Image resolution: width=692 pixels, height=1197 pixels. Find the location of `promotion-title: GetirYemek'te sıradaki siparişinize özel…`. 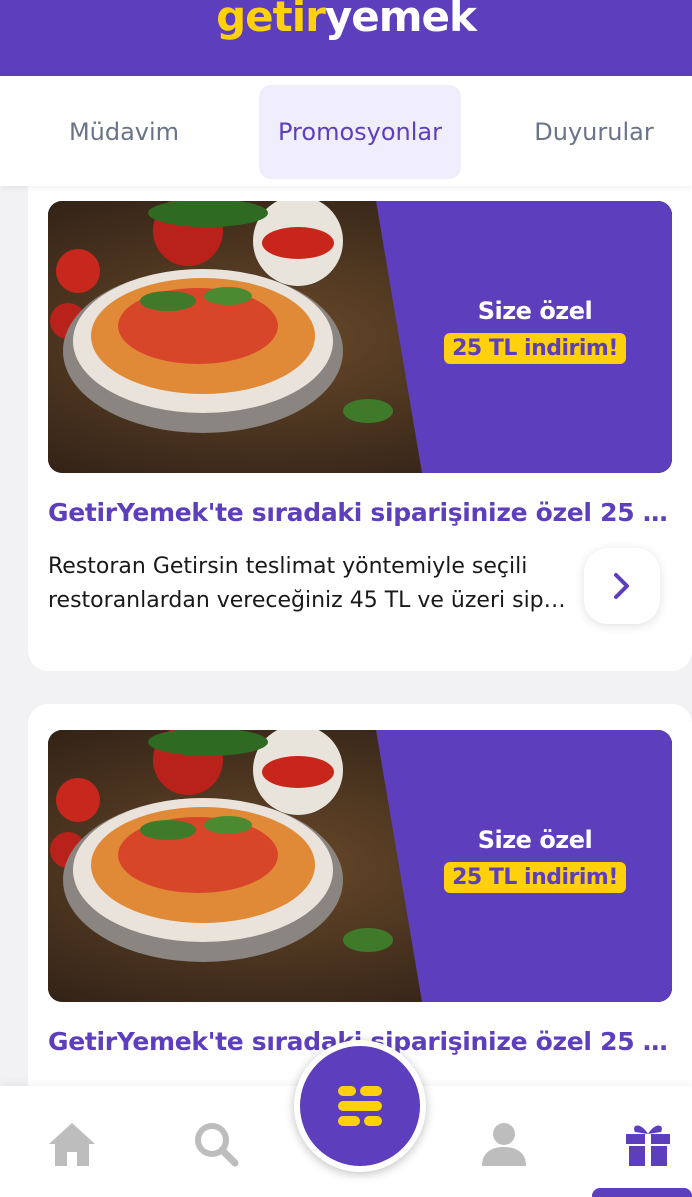

promotion-title: GetirYemek'te sıradaki siparişinize özel… is located at coordinates (358, 512).